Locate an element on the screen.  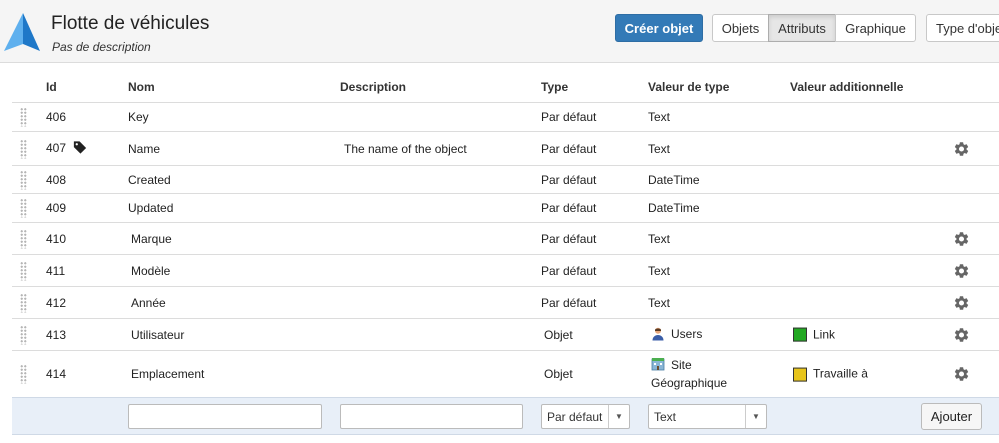
attribute-id-text: 406 is located at coordinates (56, 117).